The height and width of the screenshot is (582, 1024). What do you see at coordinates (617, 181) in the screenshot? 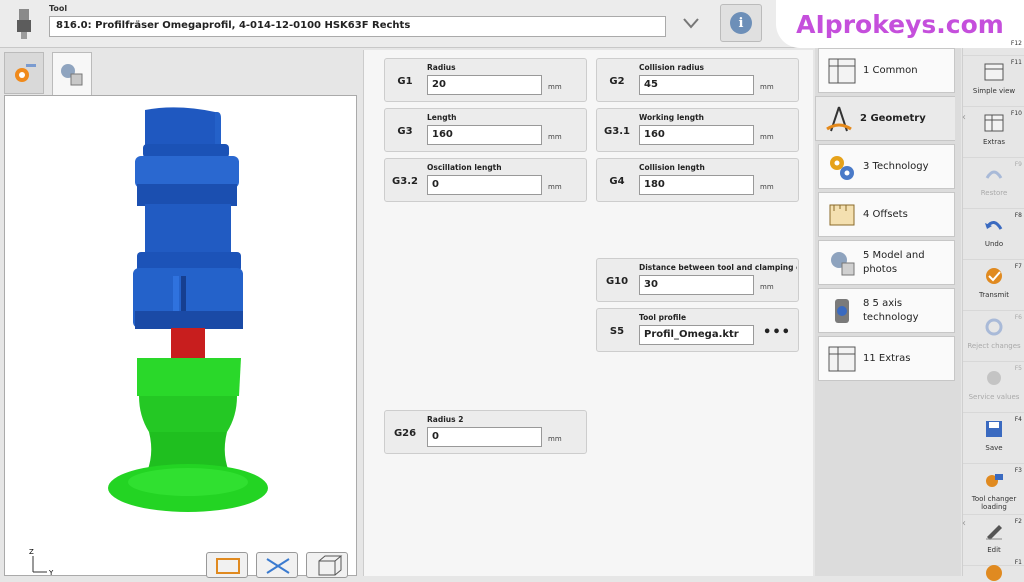
I see `field-code: G4` at bounding box center [617, 181].